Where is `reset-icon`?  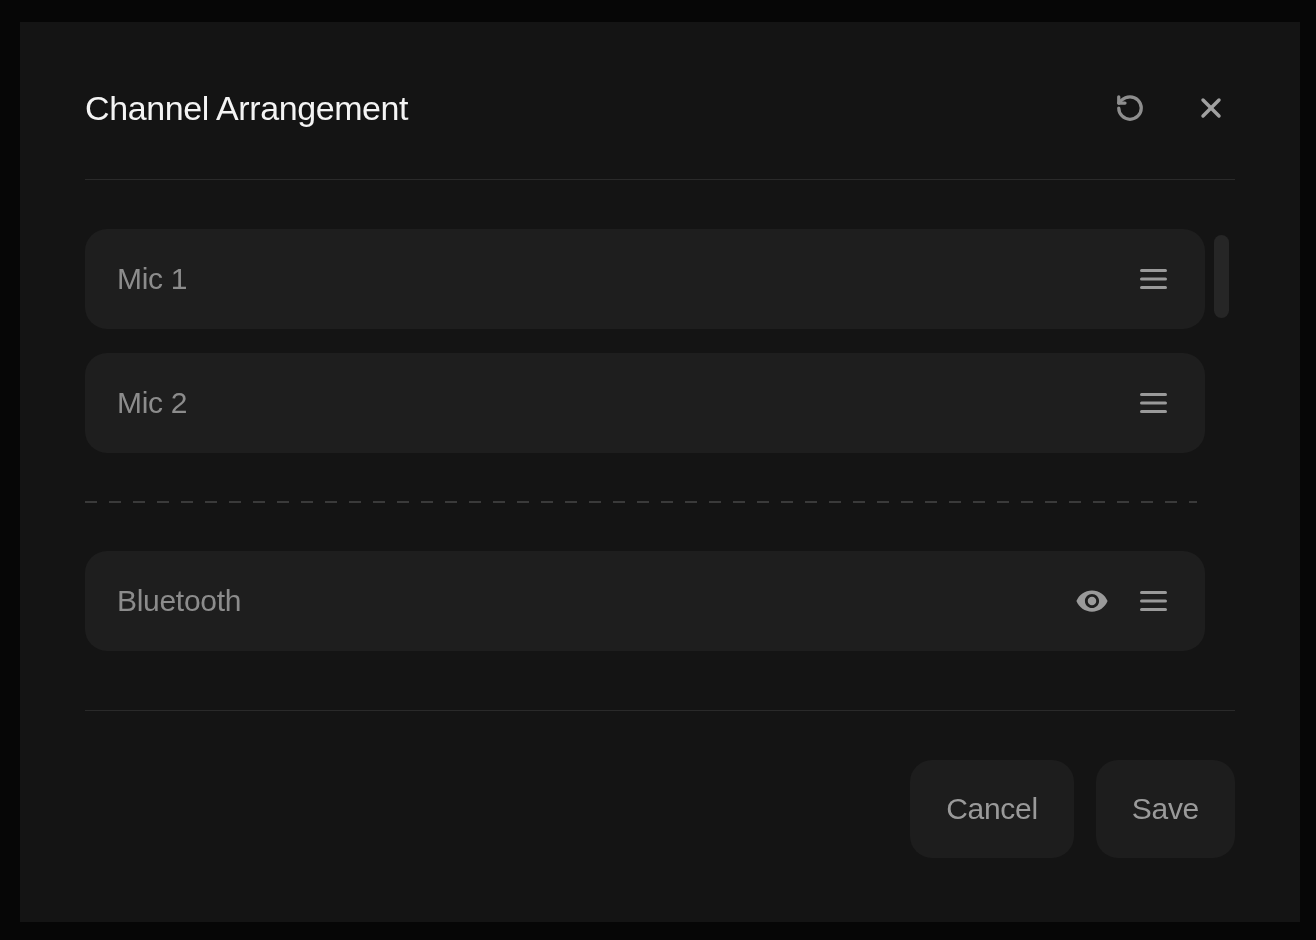 reset-icon is located at coordinates (1130, 108).